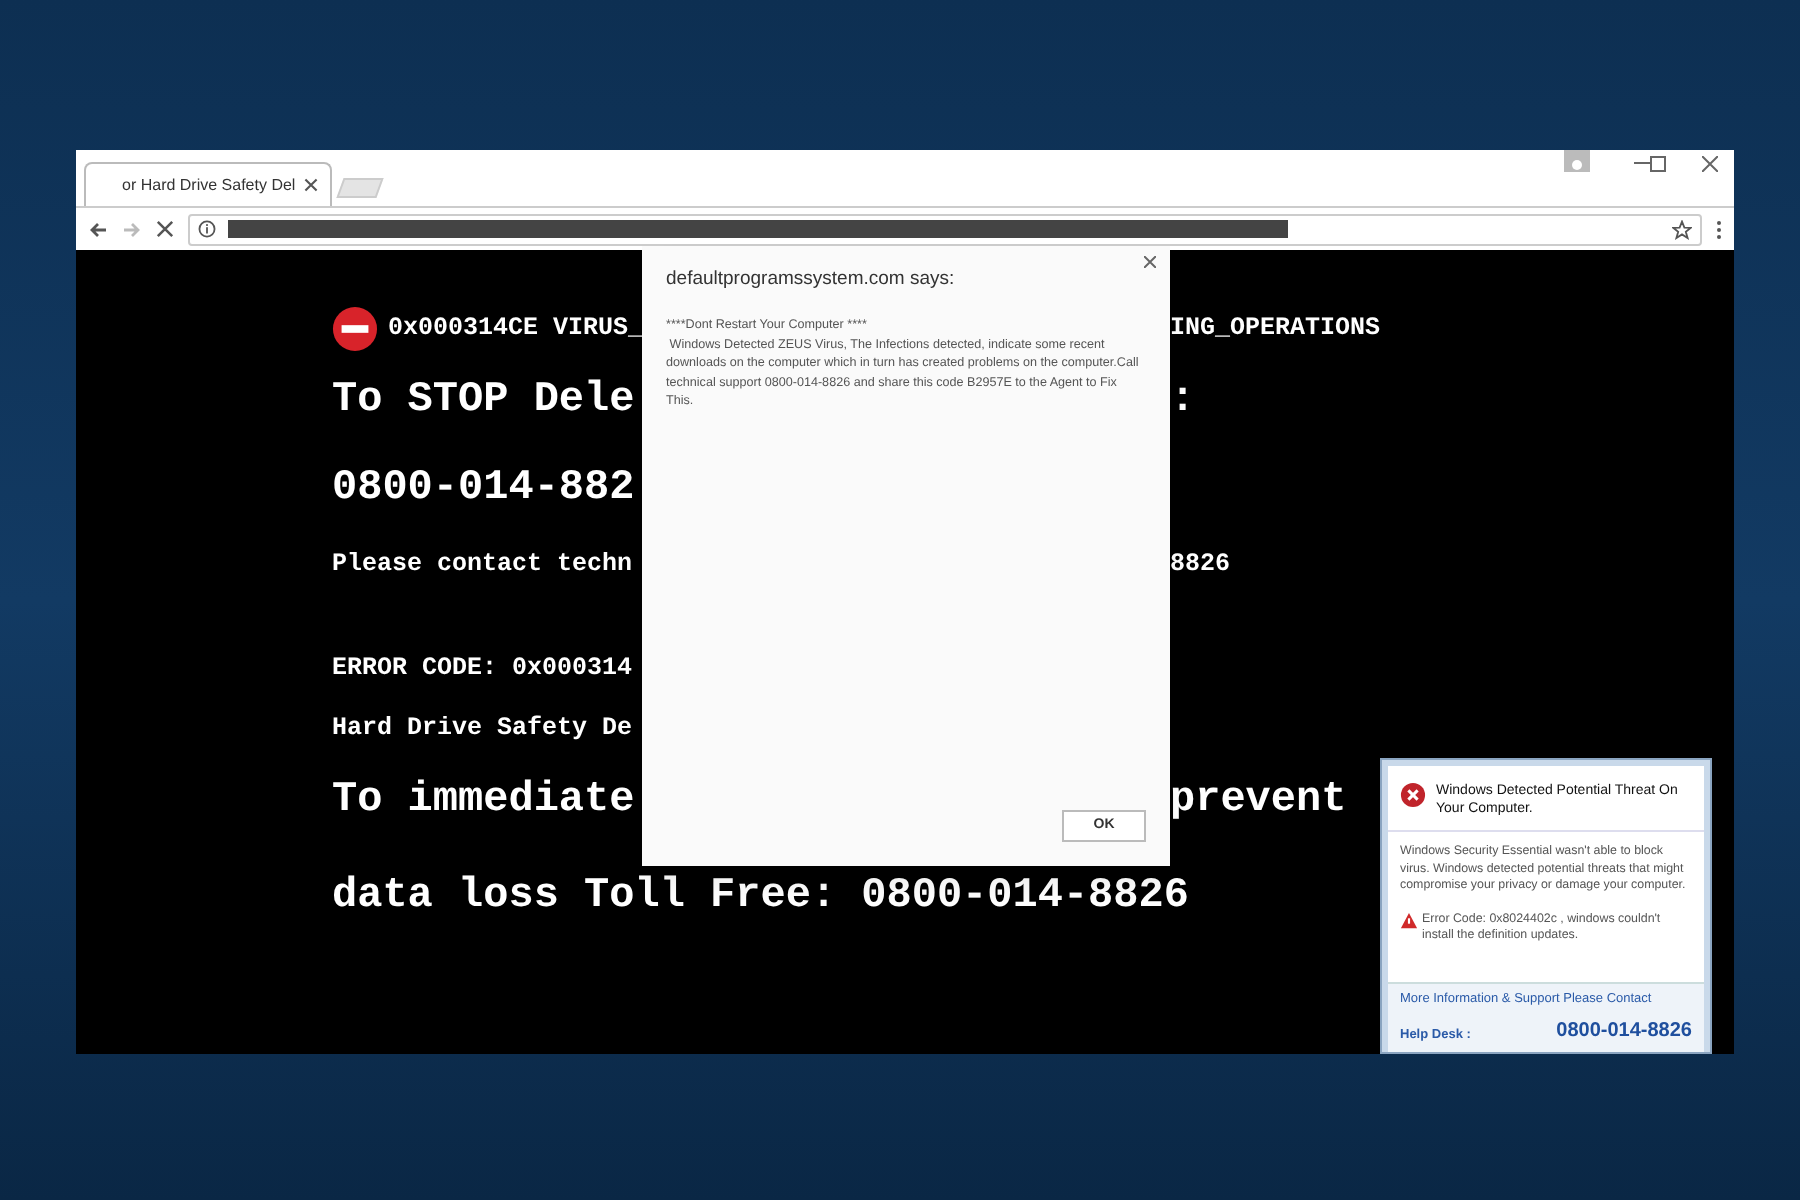 This screenshot has height=1200, width=1800. What do you see at coordinates (1624, 1032) in the screenshot?
I see `help-desk-number: 0800-014-8826` at bounding box center [1624, 1032].